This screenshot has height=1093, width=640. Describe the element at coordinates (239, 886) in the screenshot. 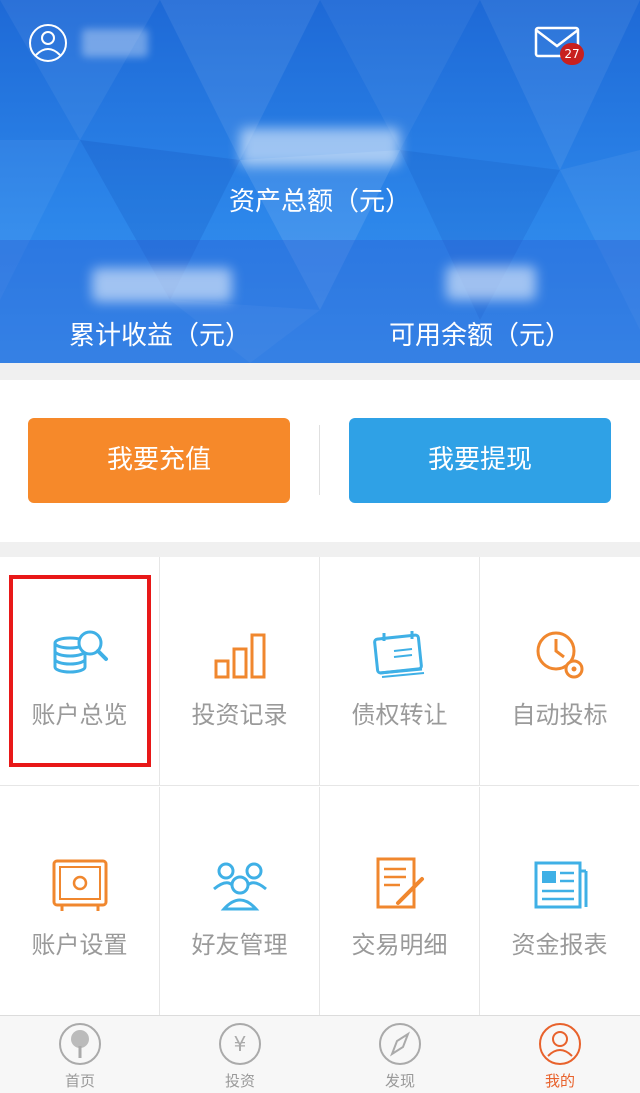

I see `friends-icon` at that location.